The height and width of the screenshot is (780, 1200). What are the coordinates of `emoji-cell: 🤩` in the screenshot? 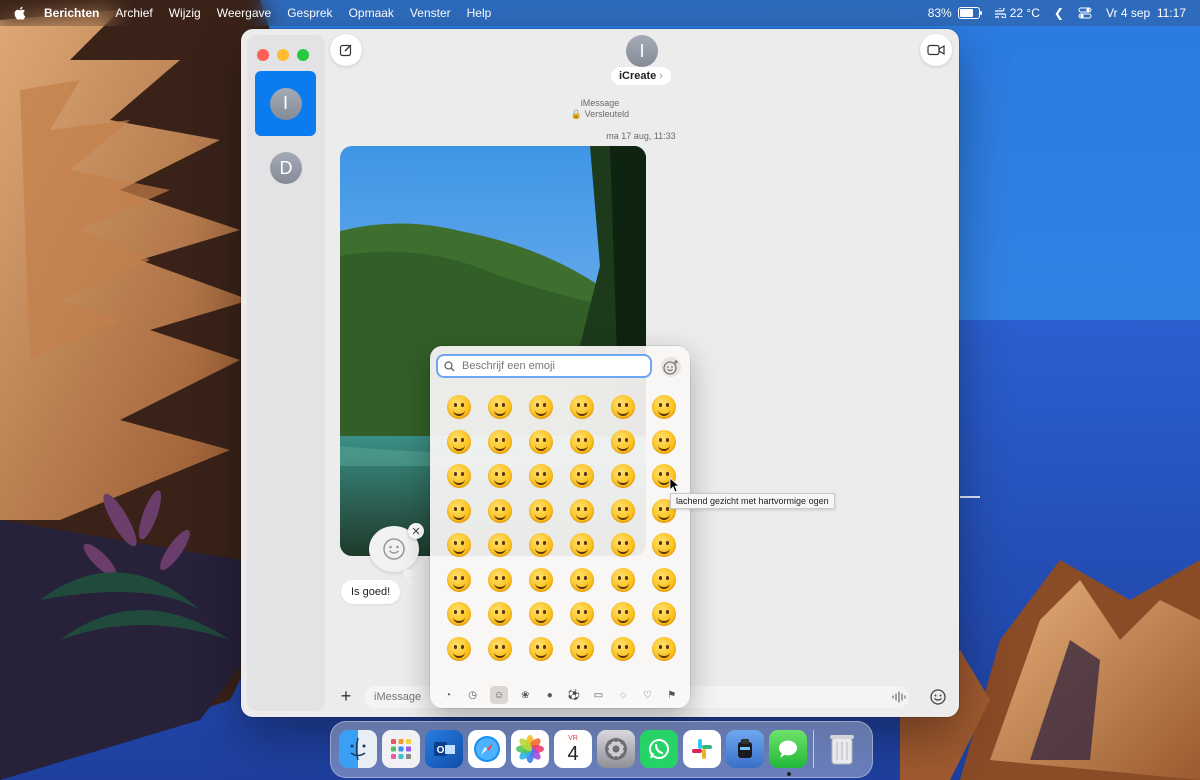 It's located at (581, 580).